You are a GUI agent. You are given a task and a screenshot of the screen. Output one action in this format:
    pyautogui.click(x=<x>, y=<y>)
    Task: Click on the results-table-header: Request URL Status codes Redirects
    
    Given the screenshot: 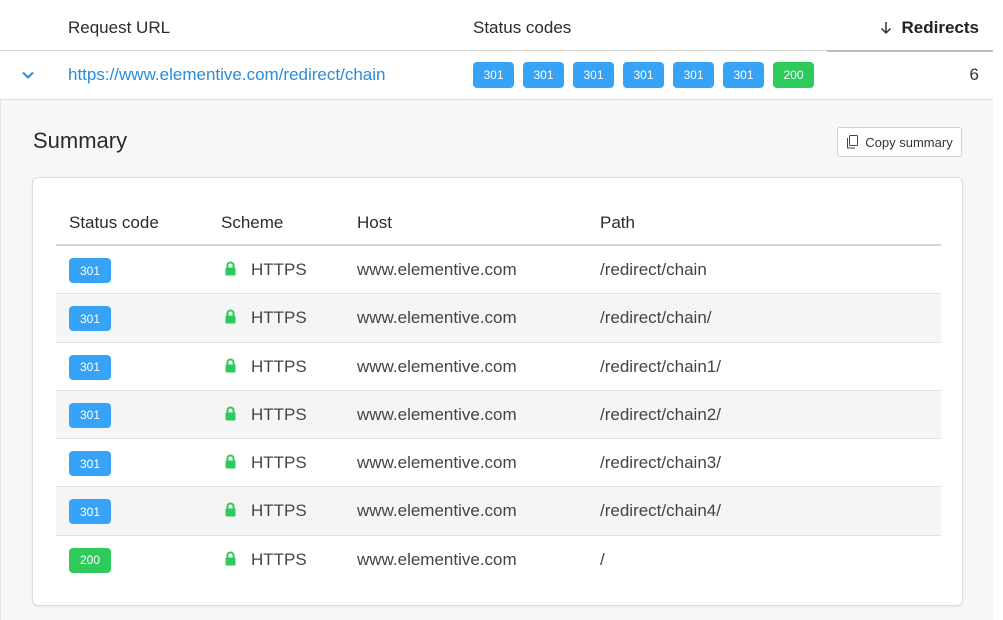 What is the action you would take?
    pyautogui.click(x=496, y=26)
    